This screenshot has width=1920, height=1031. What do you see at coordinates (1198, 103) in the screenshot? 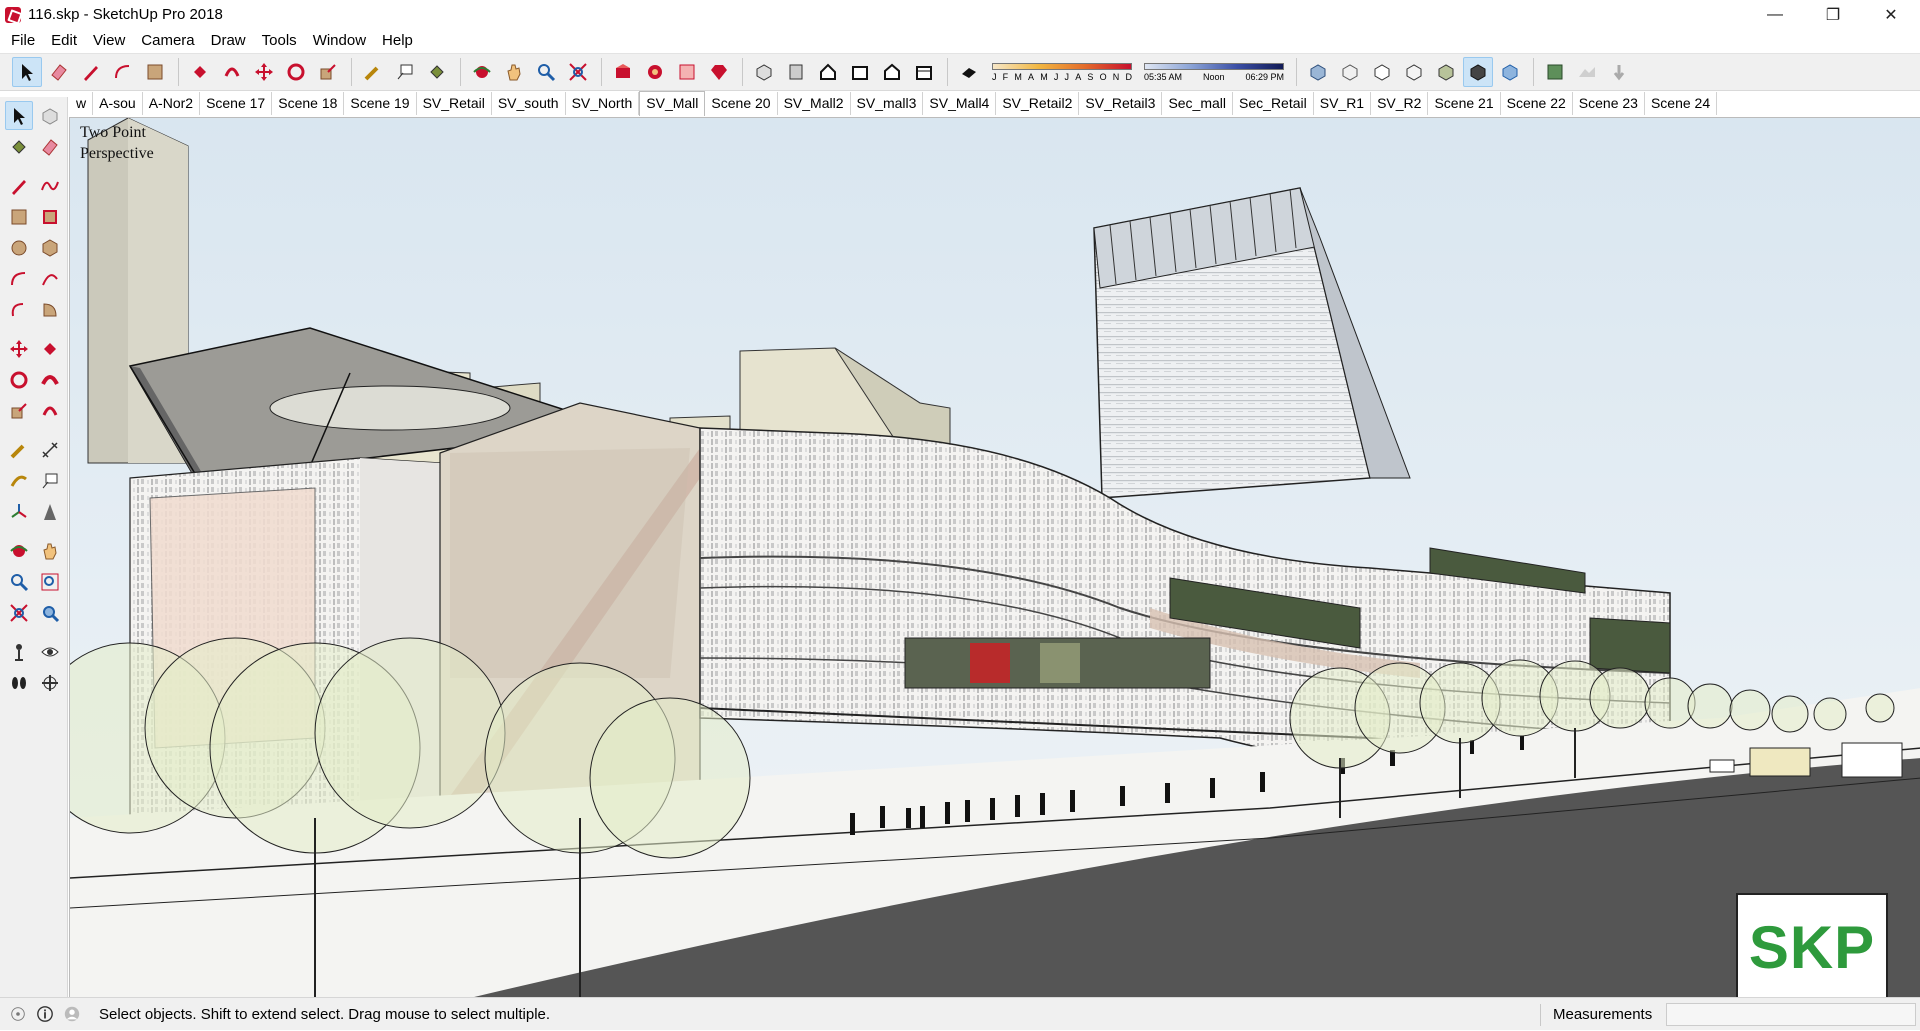
I see `tab-scene: Sec_mall` at bounding box center [1198, 103].